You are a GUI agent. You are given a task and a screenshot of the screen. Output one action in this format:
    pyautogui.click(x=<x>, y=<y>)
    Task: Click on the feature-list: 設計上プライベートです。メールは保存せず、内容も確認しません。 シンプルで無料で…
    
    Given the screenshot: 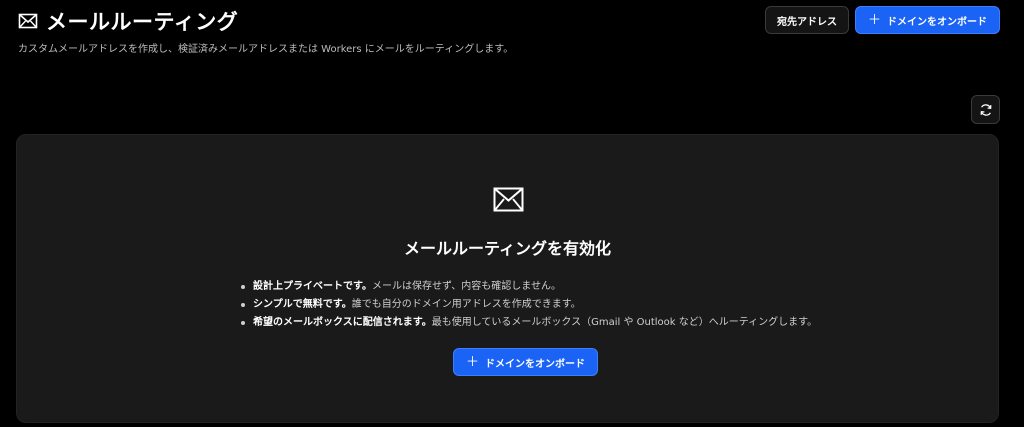 What is the action you would take?
    pyautogui.click(x=528, y=305)
    